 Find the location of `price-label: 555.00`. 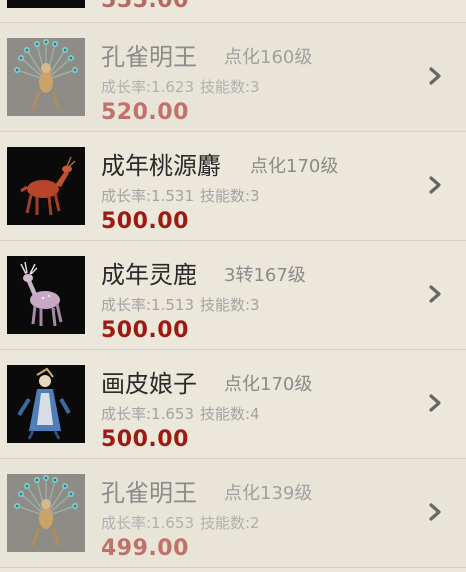

price-label: 555.00 is located at coordinates (145, 6).